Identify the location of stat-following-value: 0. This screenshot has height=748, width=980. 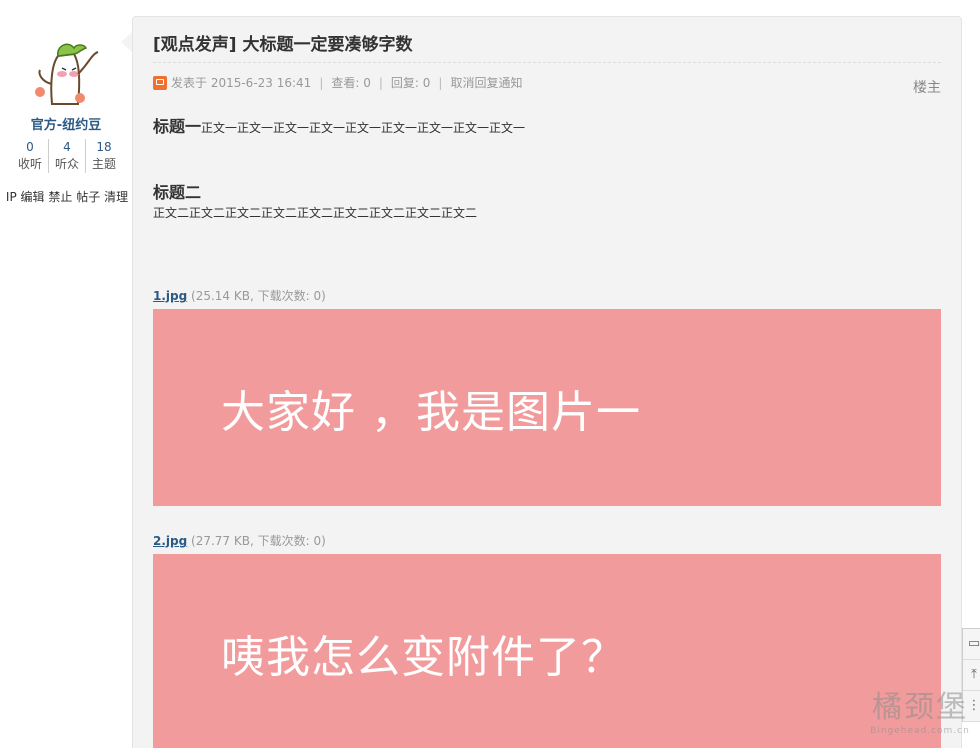
(30, 147).